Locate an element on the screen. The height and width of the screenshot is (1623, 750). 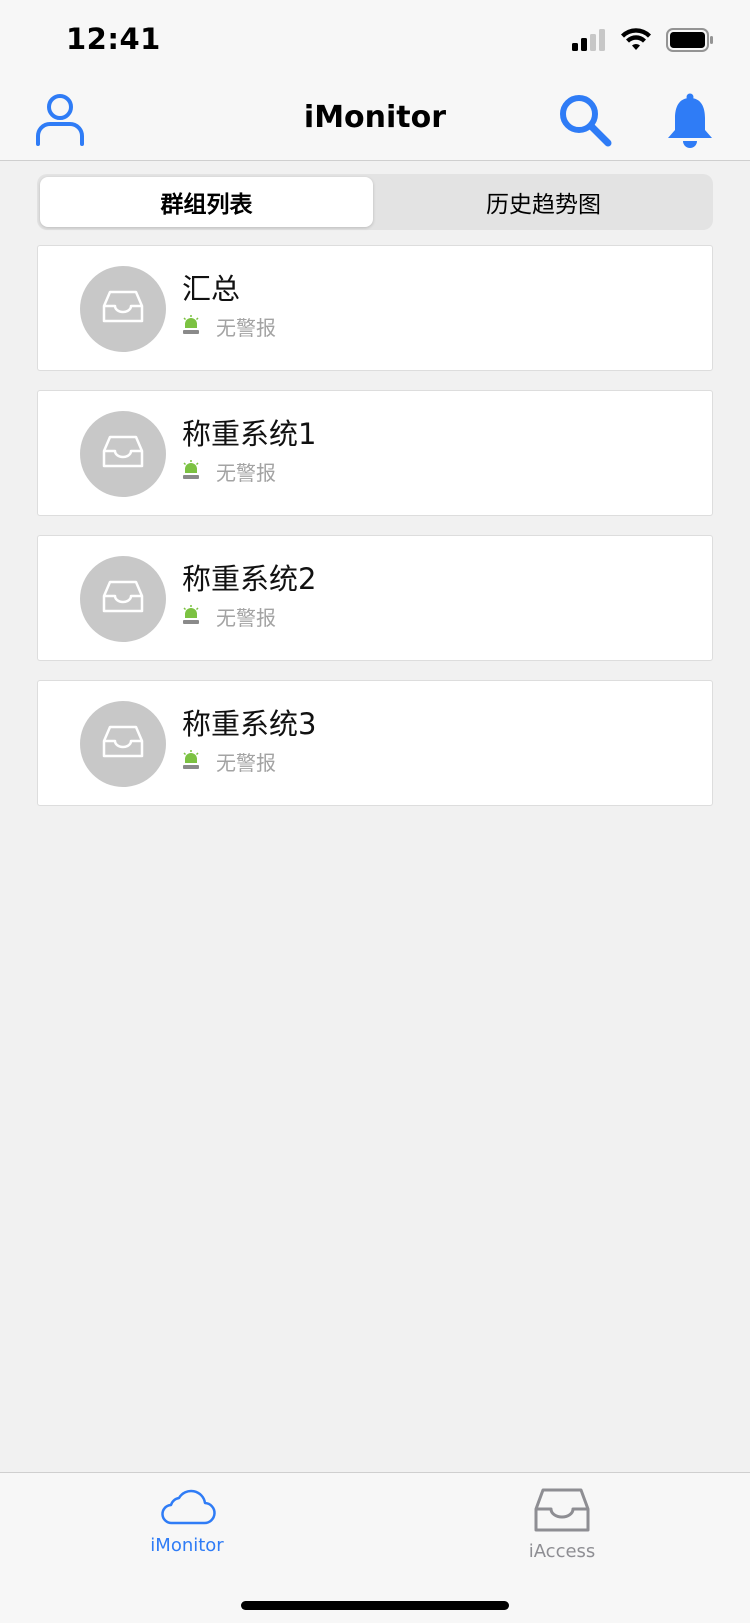
tab-label: iMonitor is located at coordinates (187, 1545).